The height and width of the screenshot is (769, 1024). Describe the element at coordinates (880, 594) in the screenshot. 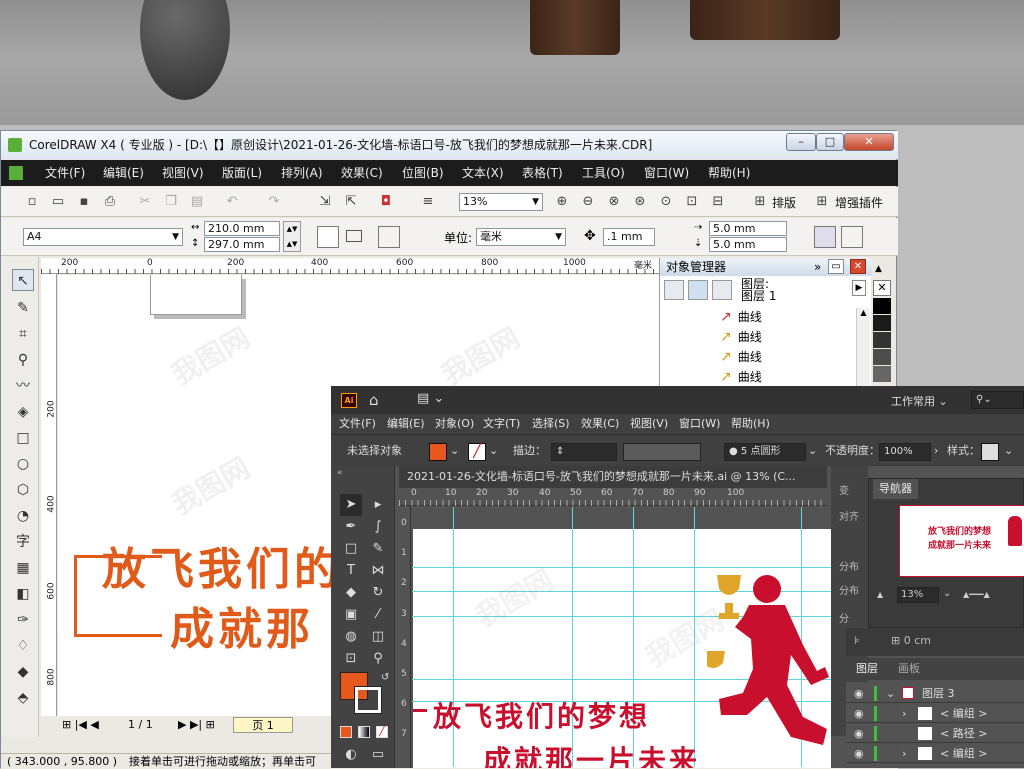

I see `zoom-out-small-icon: ▲` at that location.